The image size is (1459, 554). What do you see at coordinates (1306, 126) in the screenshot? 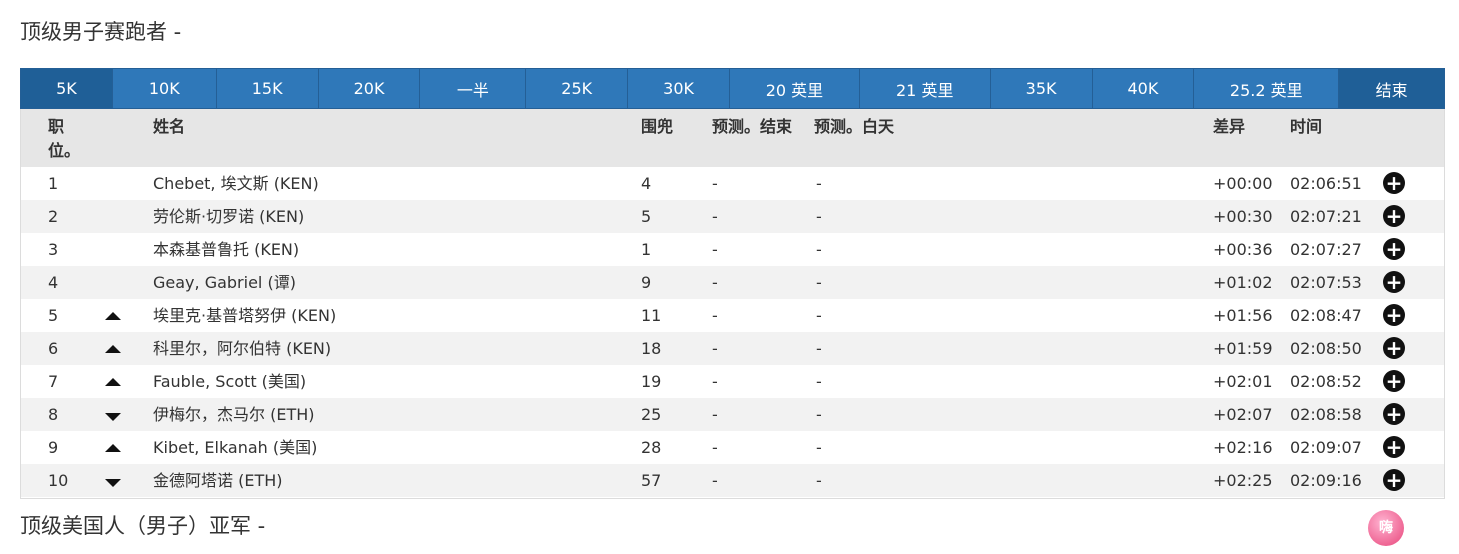
I see `header-time: 时间` at bounding box center [1306, 126].